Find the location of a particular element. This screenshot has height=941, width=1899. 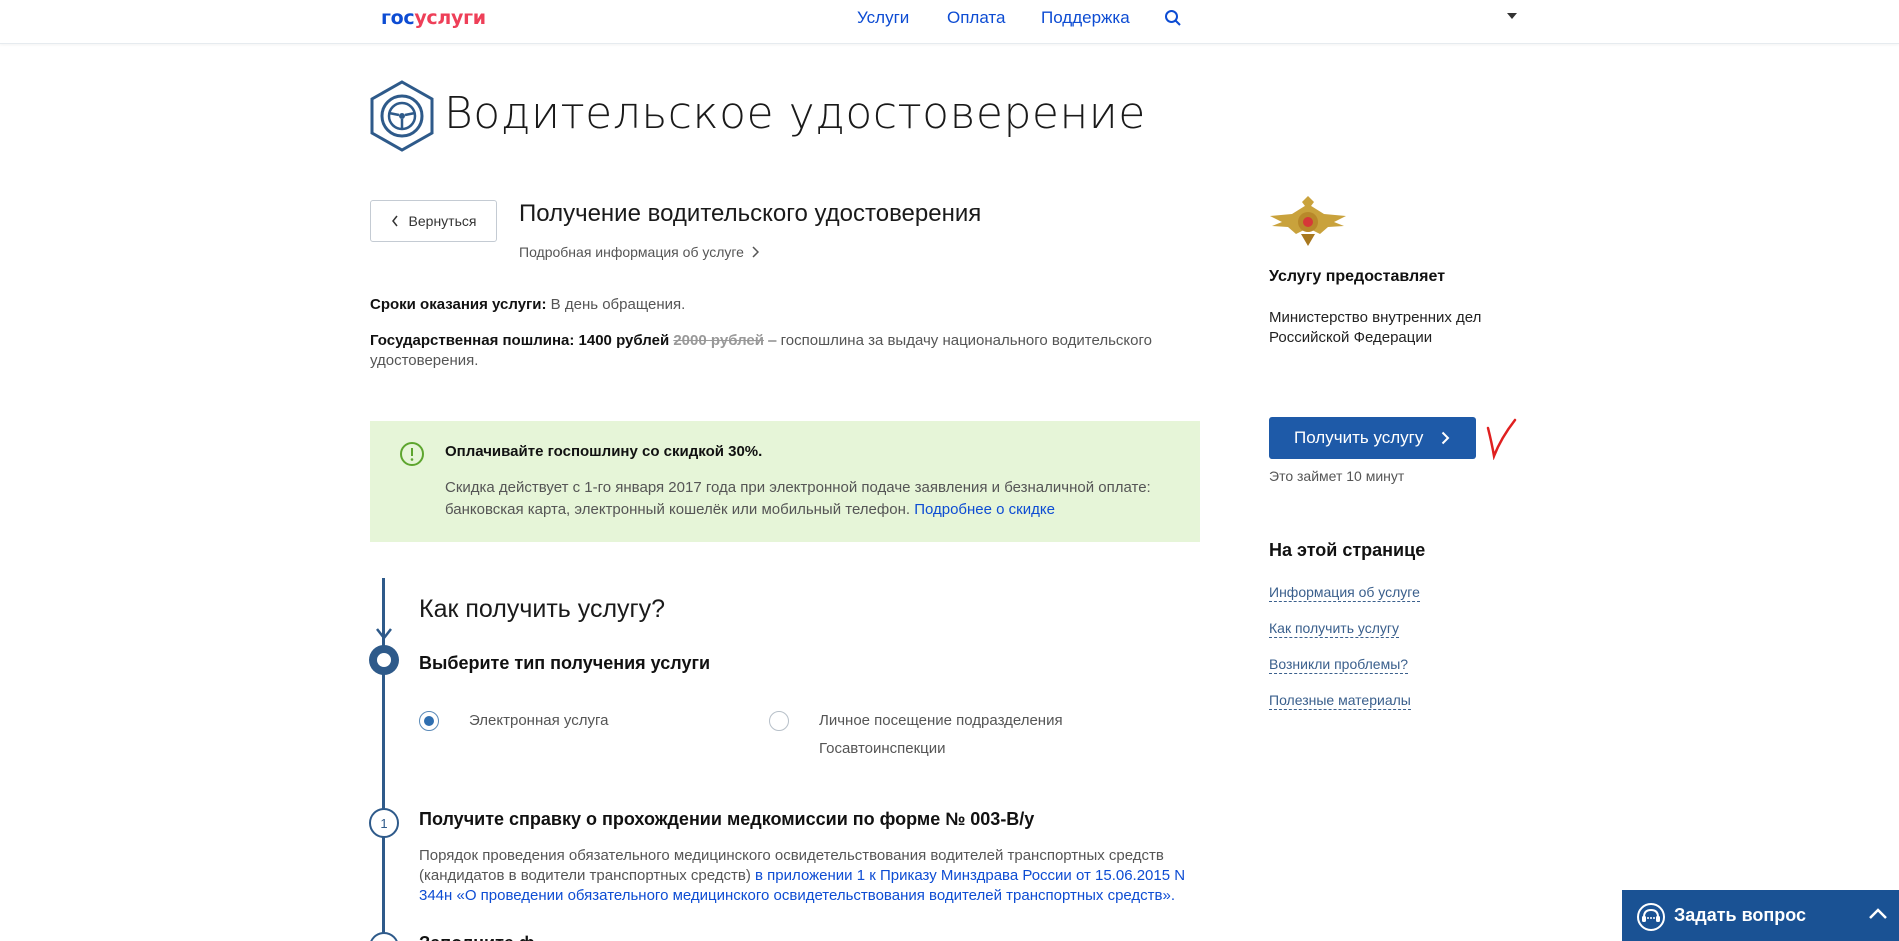

search-icon is located at coordinates (1173, 18).